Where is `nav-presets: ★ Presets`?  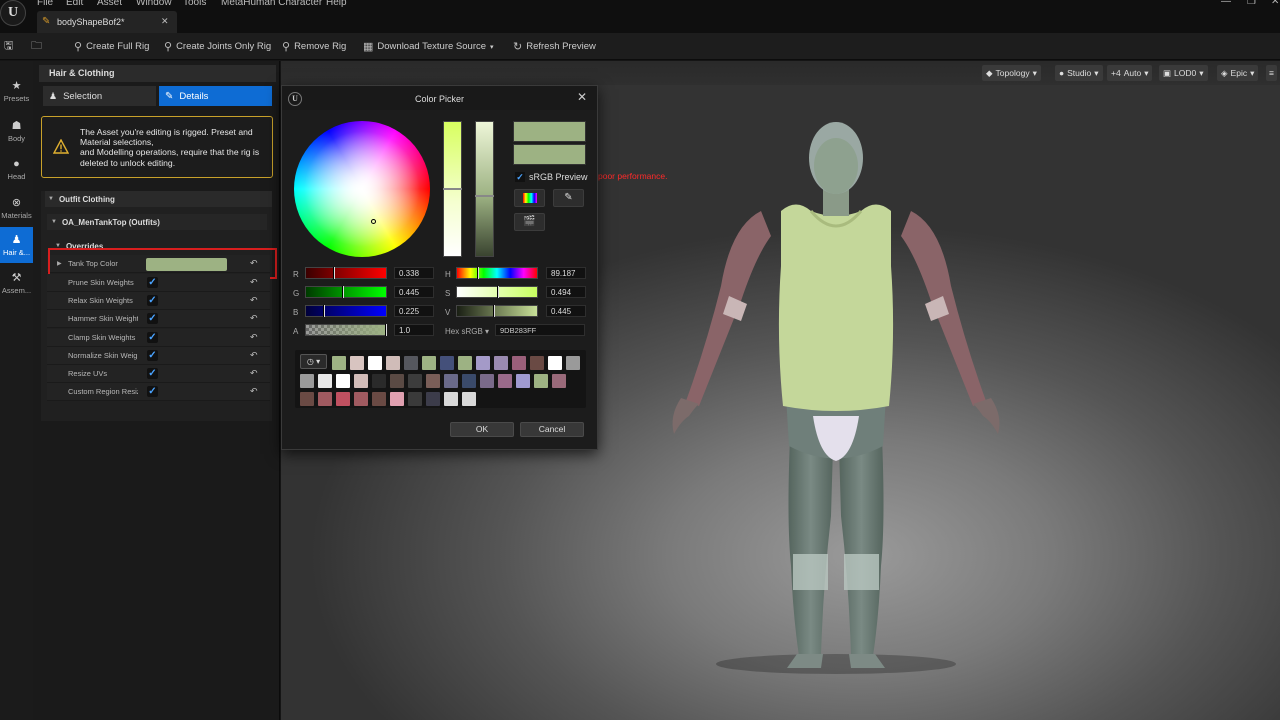 nav-presets: ★ Presets is located at coordinates (16, 91).